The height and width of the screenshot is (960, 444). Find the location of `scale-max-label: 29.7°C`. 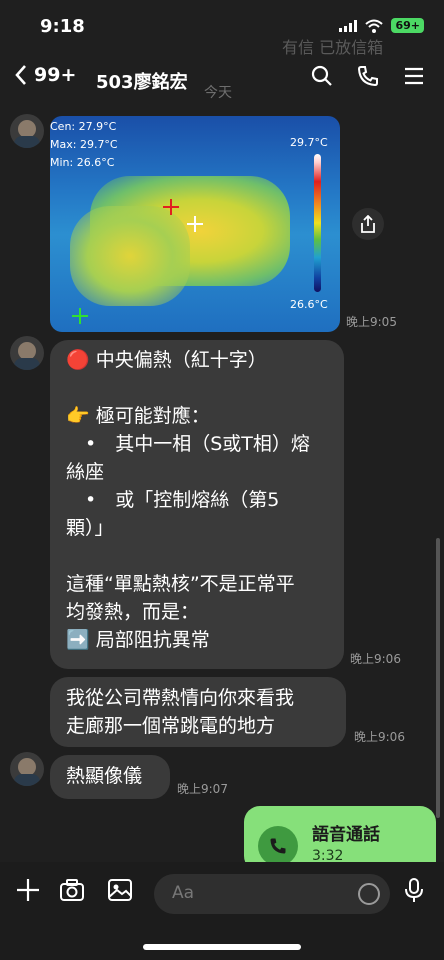

scale-max-label: 29.7°C is located at coordinates (309, 142).